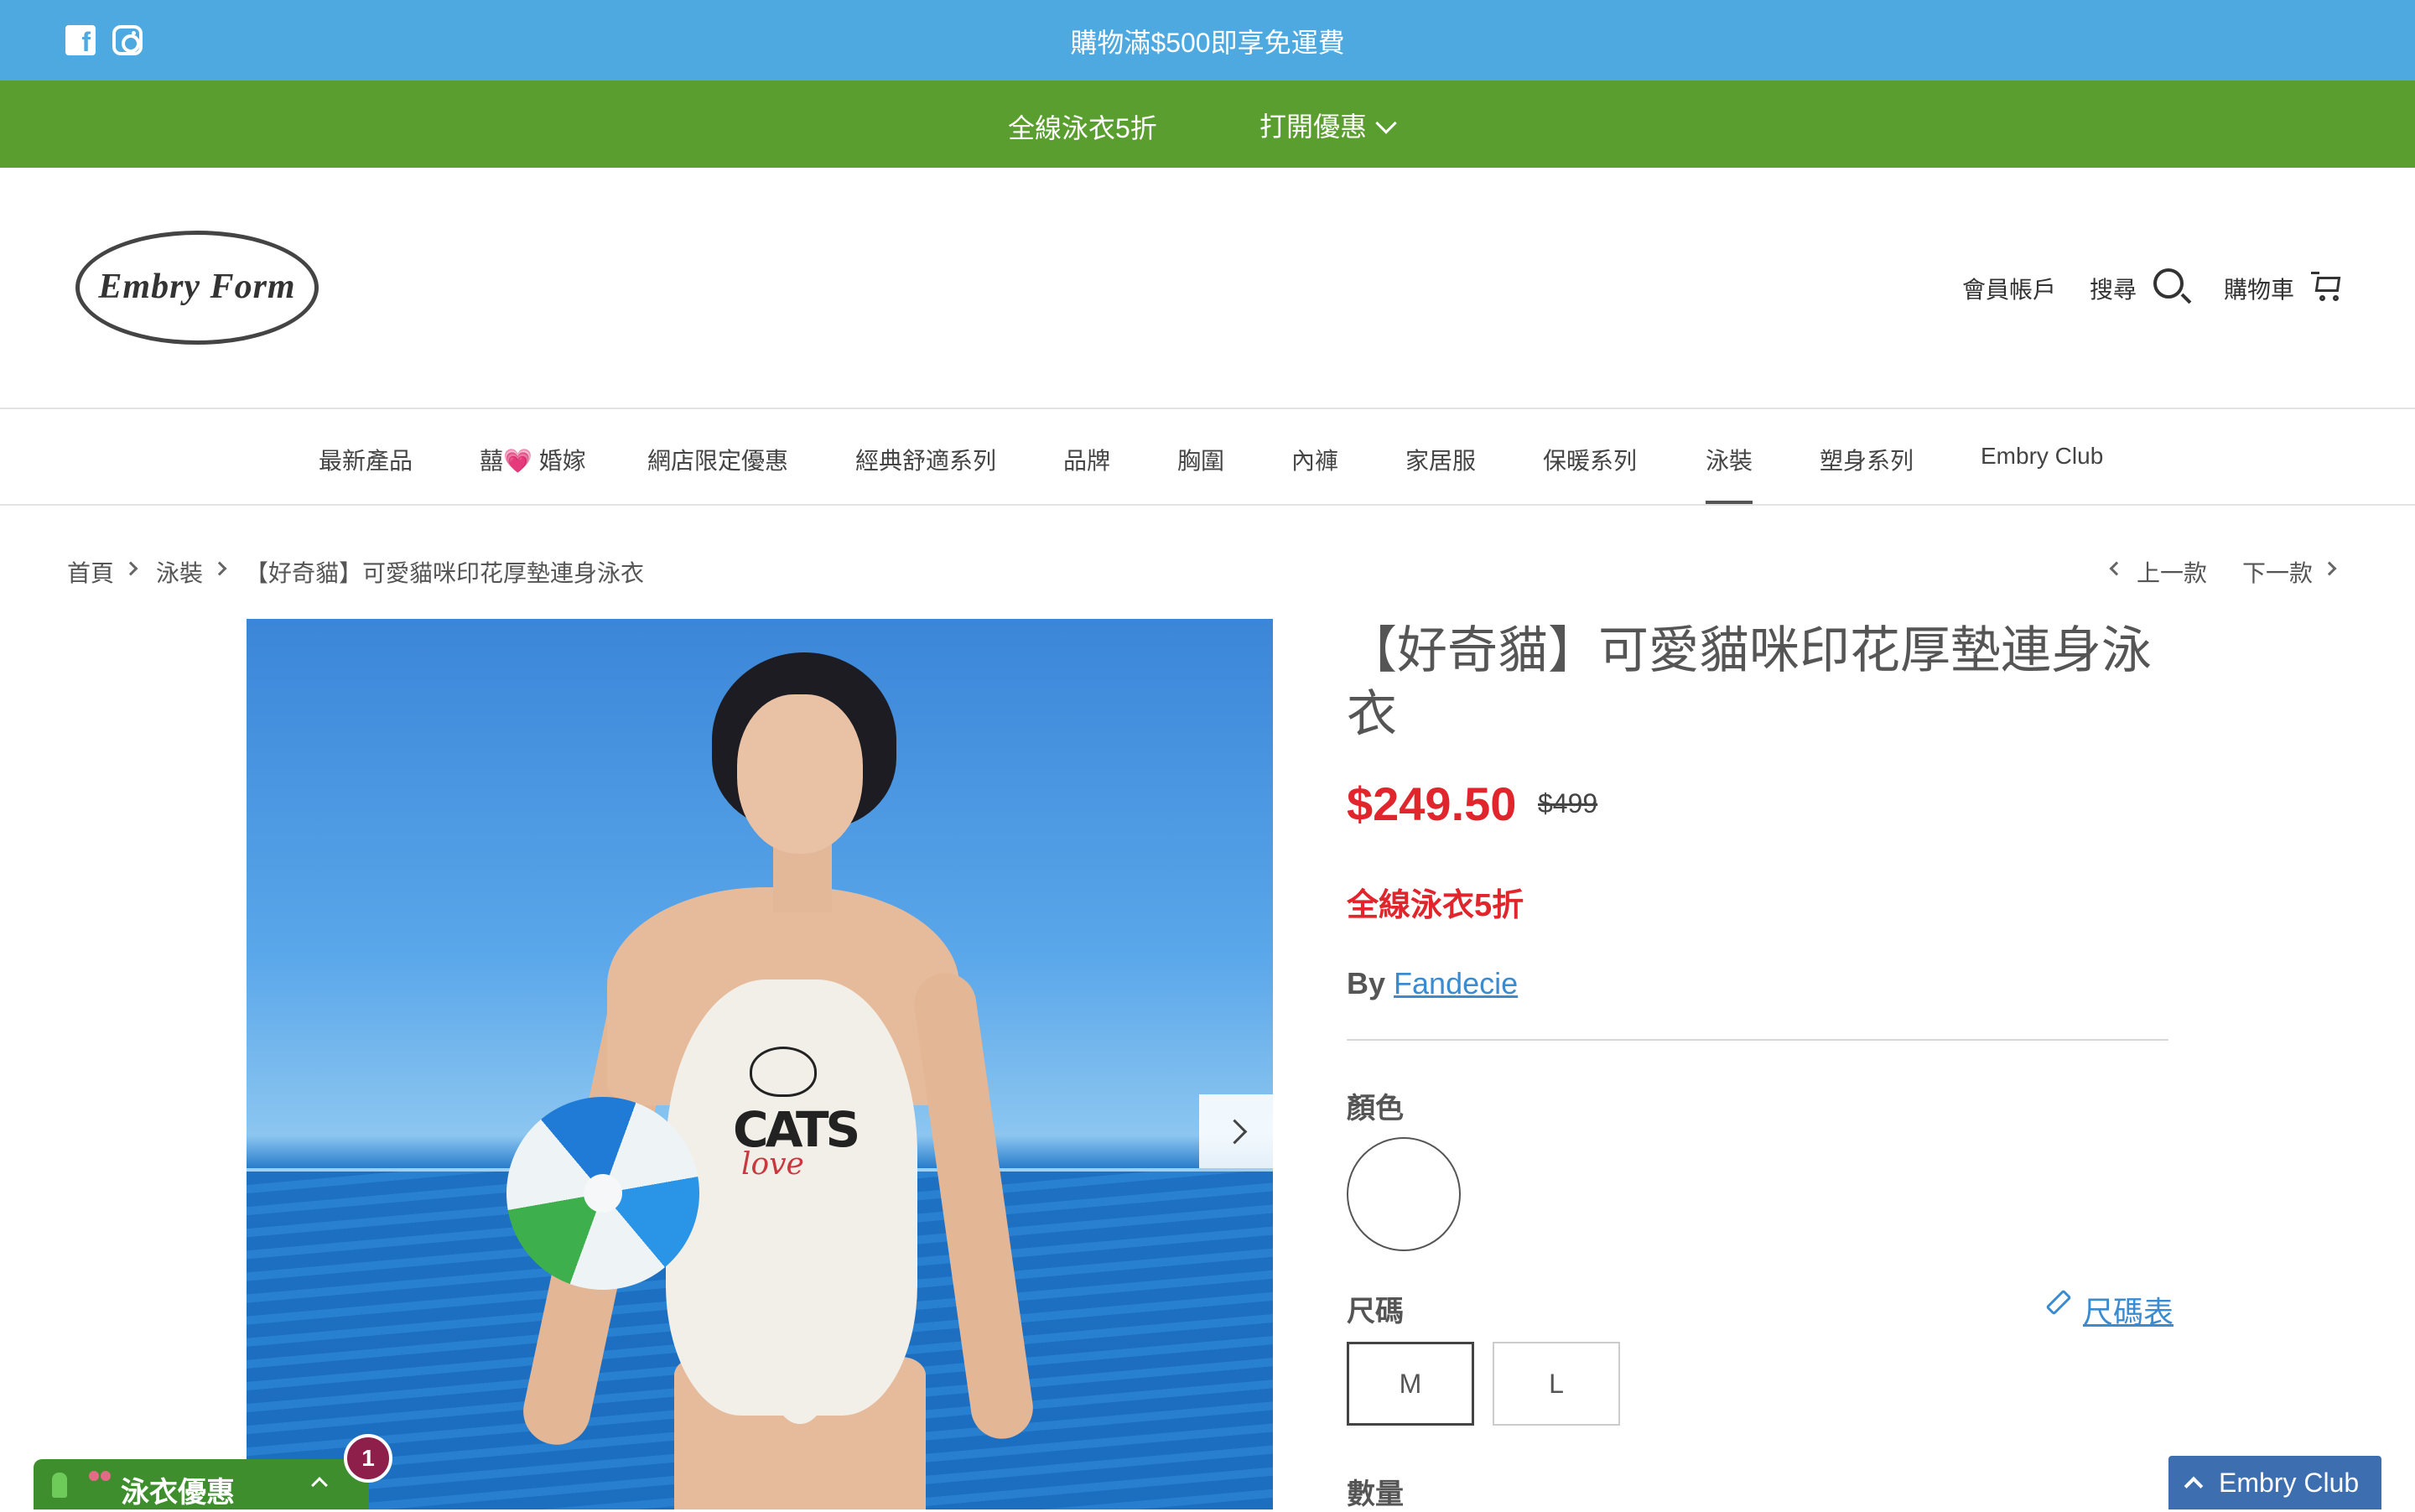  Describe the element at coordinates (1207, 43) in the screenshot. I see `announcement-text: 購物滿$500即享免運費` at that location.